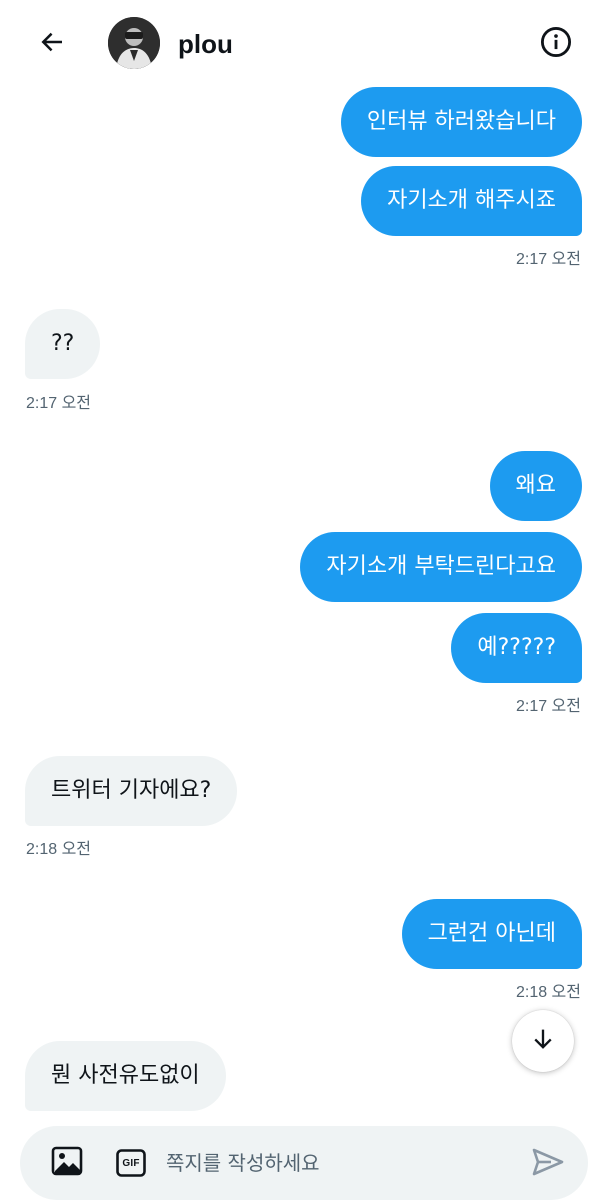 This screenshot has height=1200, width=607. I want to click on gif-label: GIF, so click(131, 1163).